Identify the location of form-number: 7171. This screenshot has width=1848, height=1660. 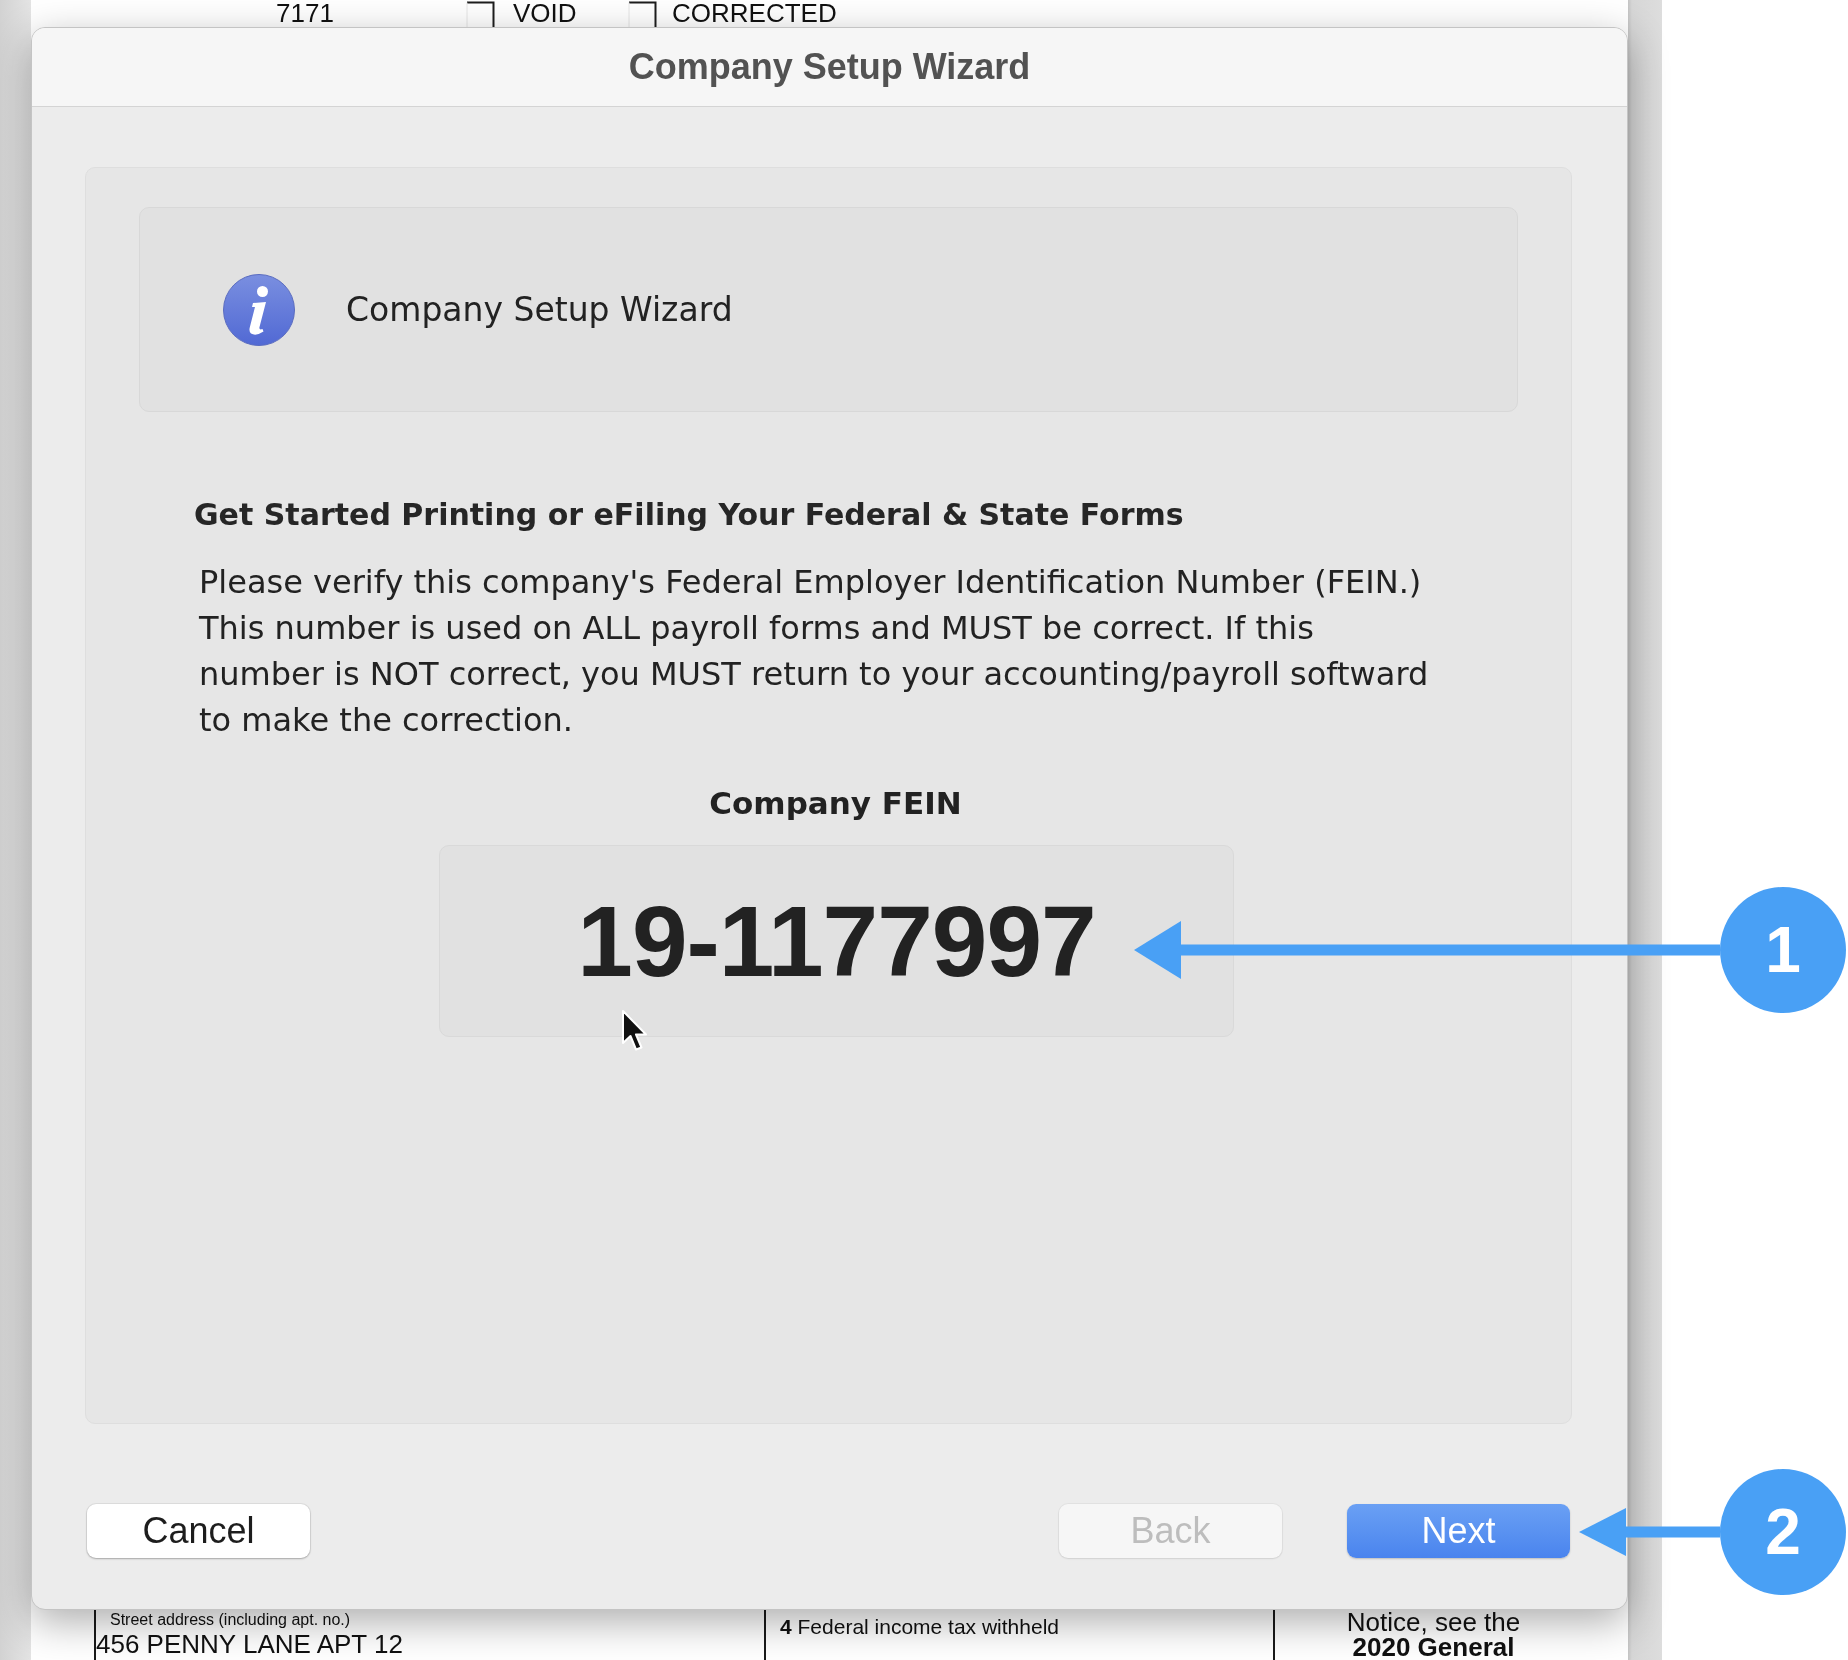
(305, 13).